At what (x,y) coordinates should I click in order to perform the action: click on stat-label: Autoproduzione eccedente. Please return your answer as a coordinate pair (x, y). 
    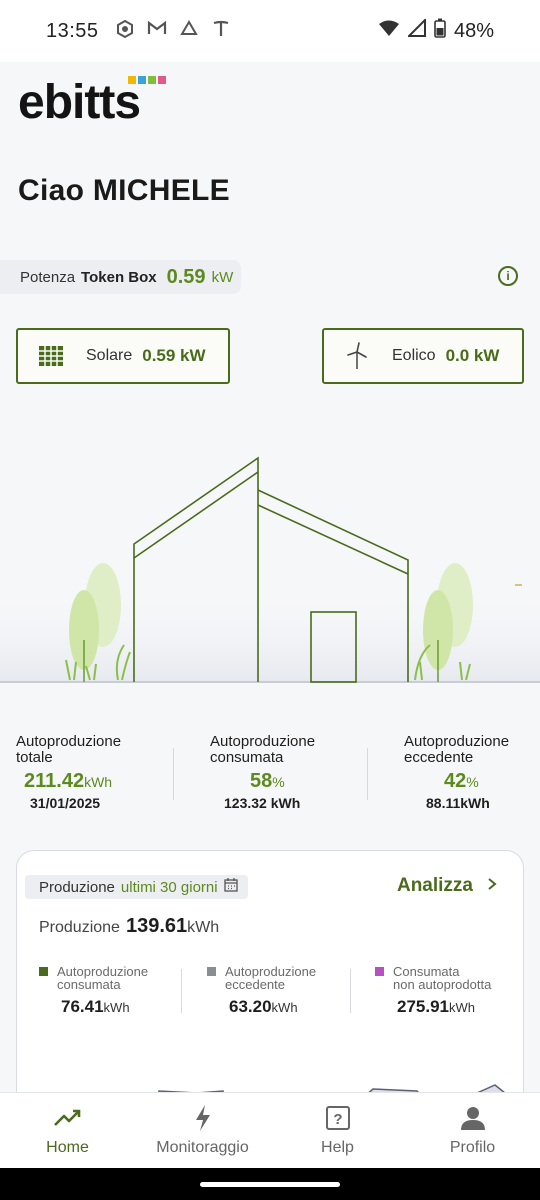
    Looking at the image, I should click on (457, 749).